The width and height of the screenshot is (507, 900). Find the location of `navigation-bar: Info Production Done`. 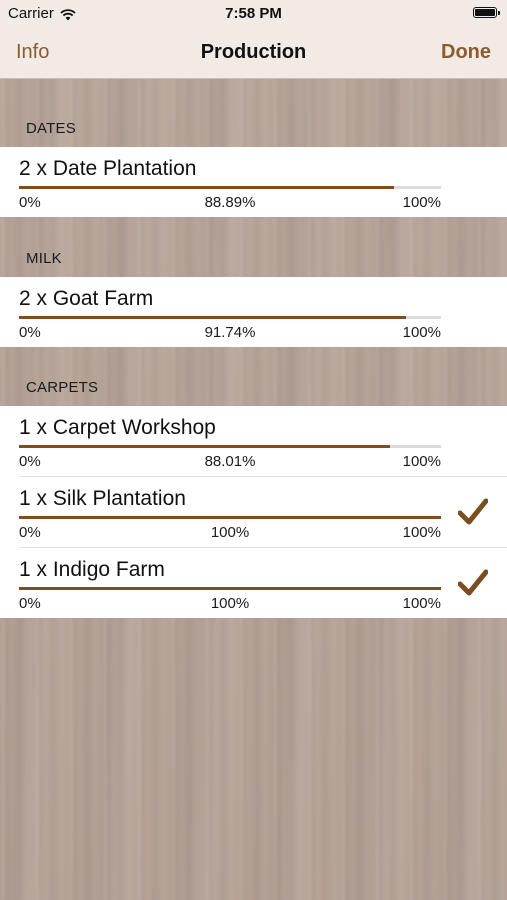

navigation-bar: Info Production Done is located at coordinates (253, 53).